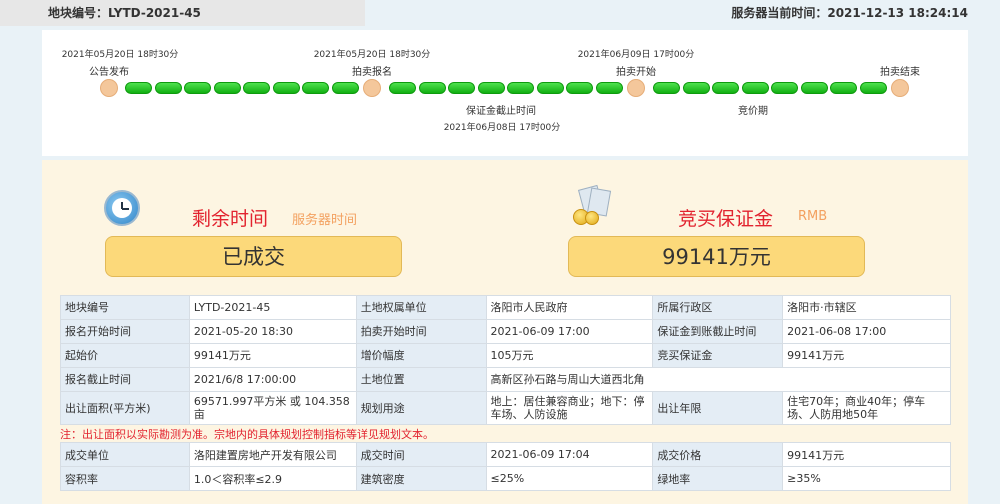  I want to click on cell-label: 拍卖开始时间, so click(421, 331).